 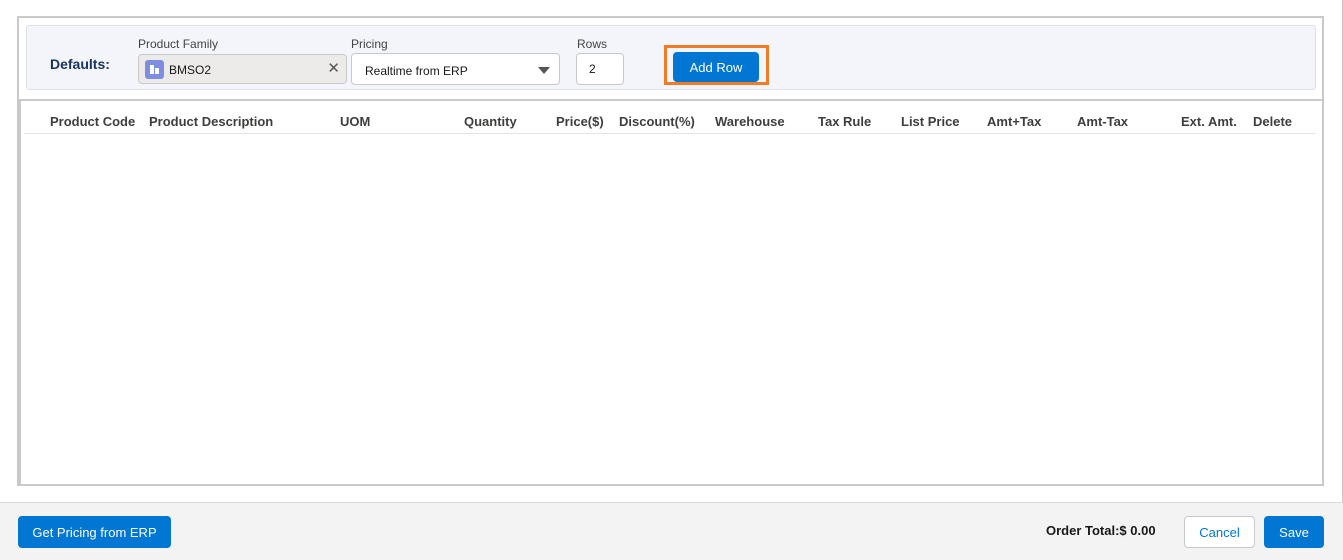 I want to click on column-header-uom: UOM, so click(x=355, y=121).